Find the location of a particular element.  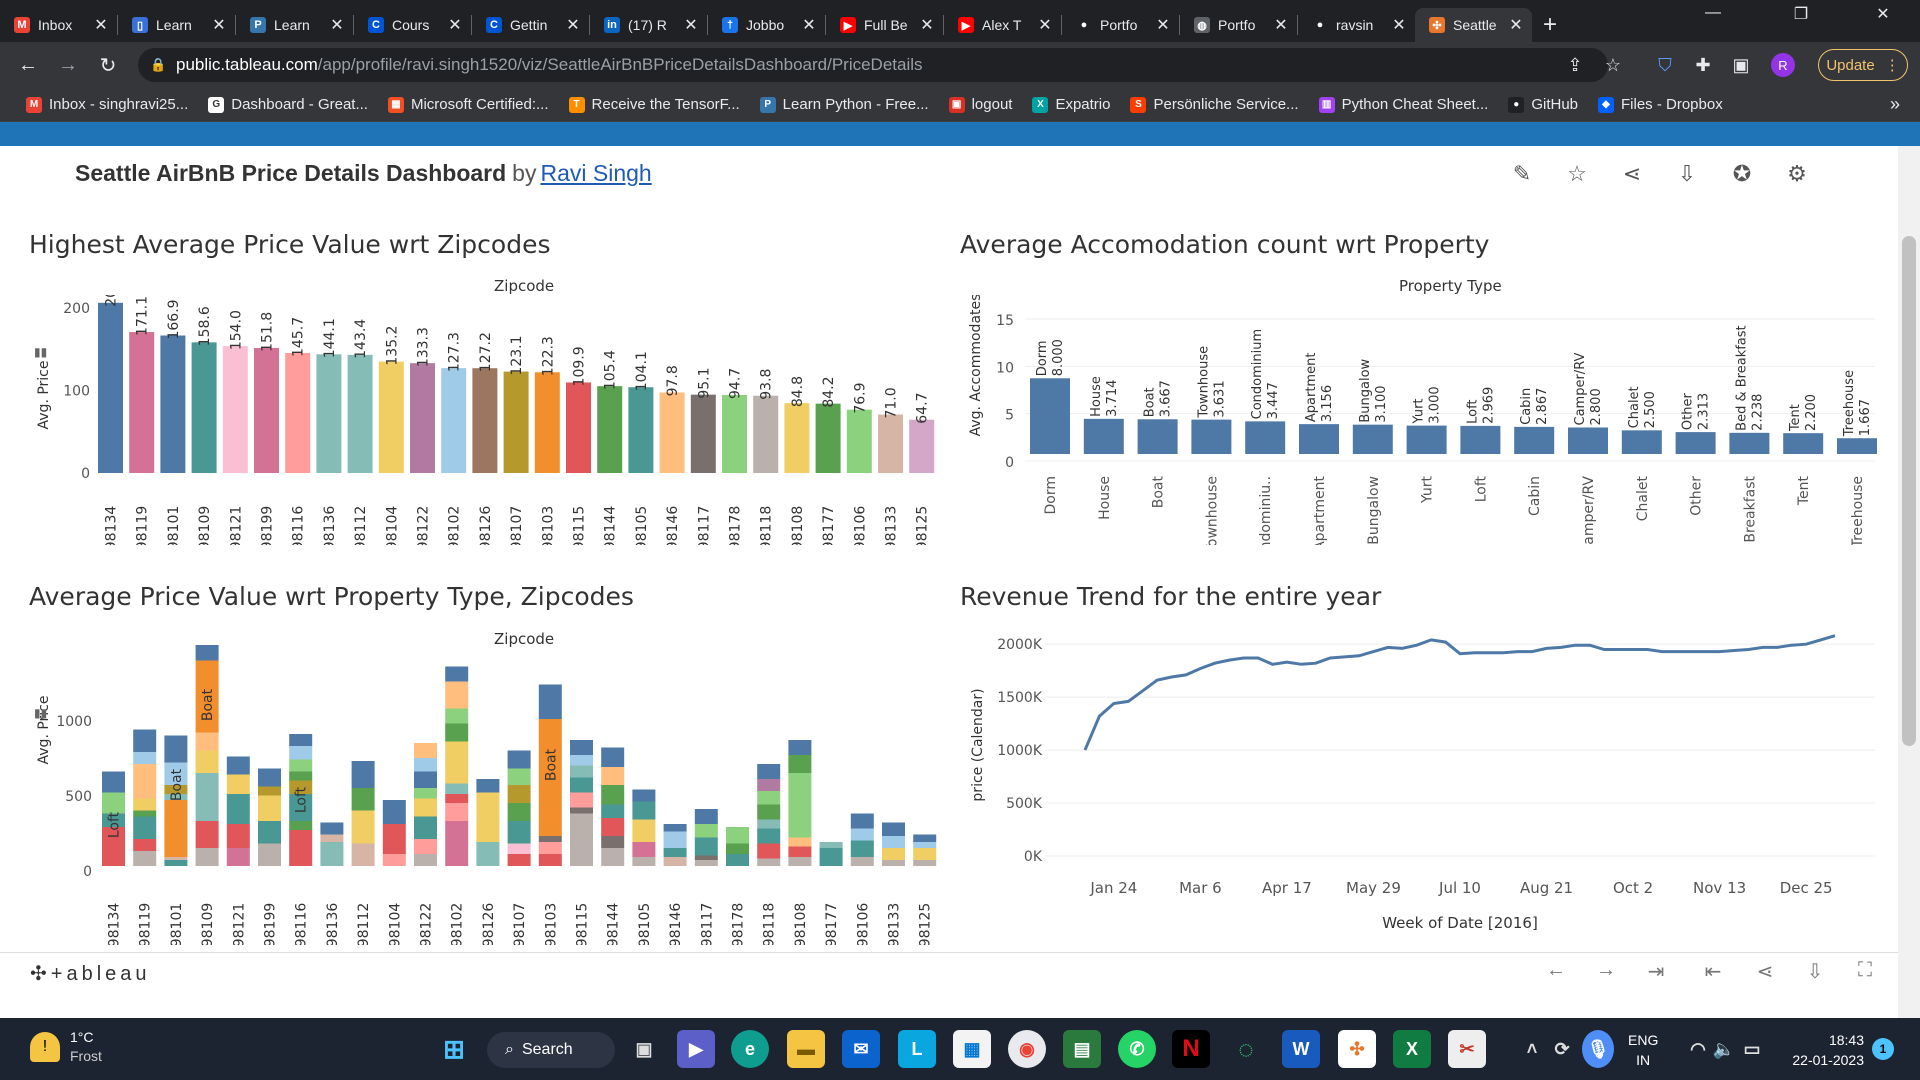

notification-badge: 1 is located at coordinates (1883, 1049).